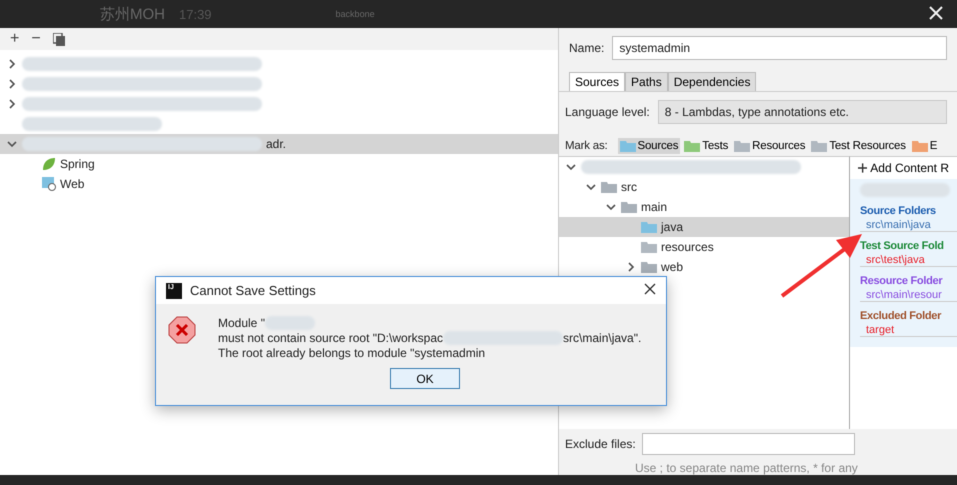  I want to click on message-text: must not contain source root "D:\workspac, so click(331, 338).